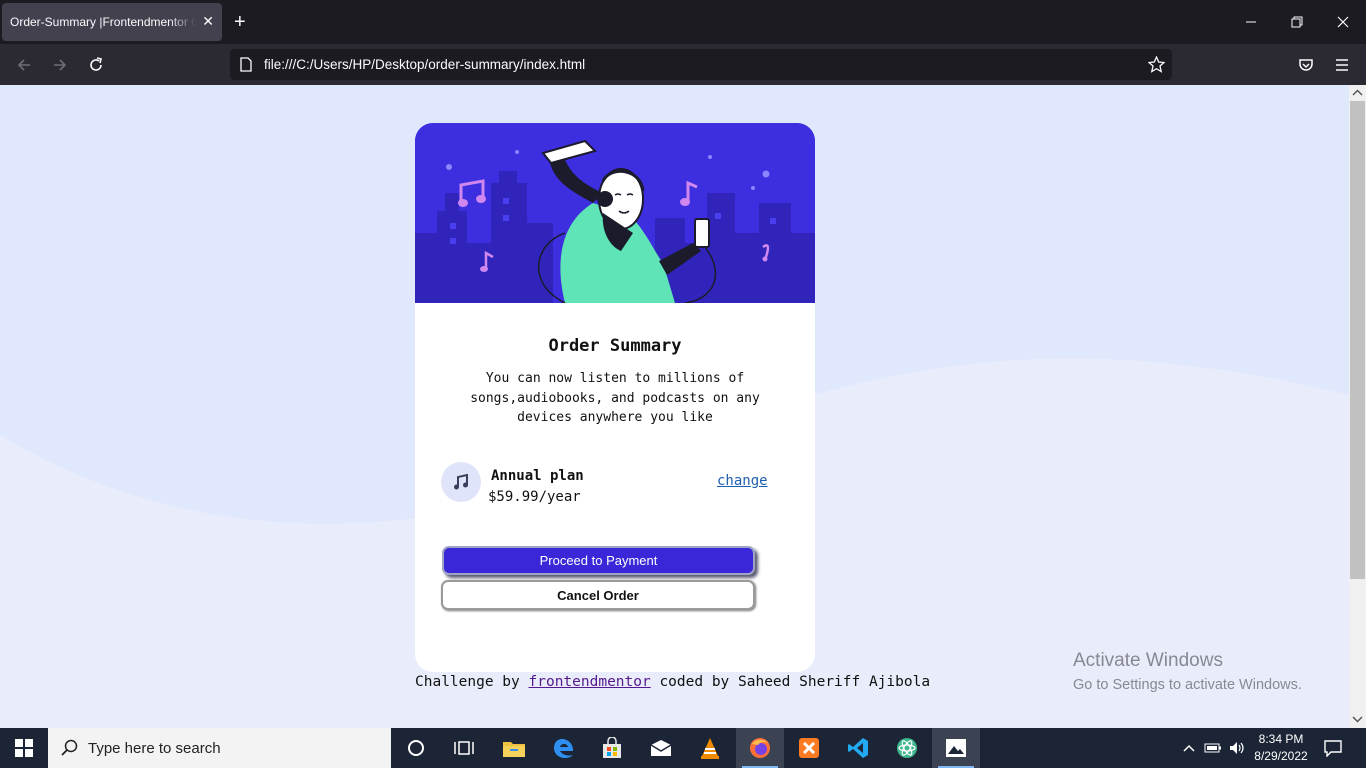 The image size is (1366, 768). I want to click on cortana-icon, so click(416, 748).